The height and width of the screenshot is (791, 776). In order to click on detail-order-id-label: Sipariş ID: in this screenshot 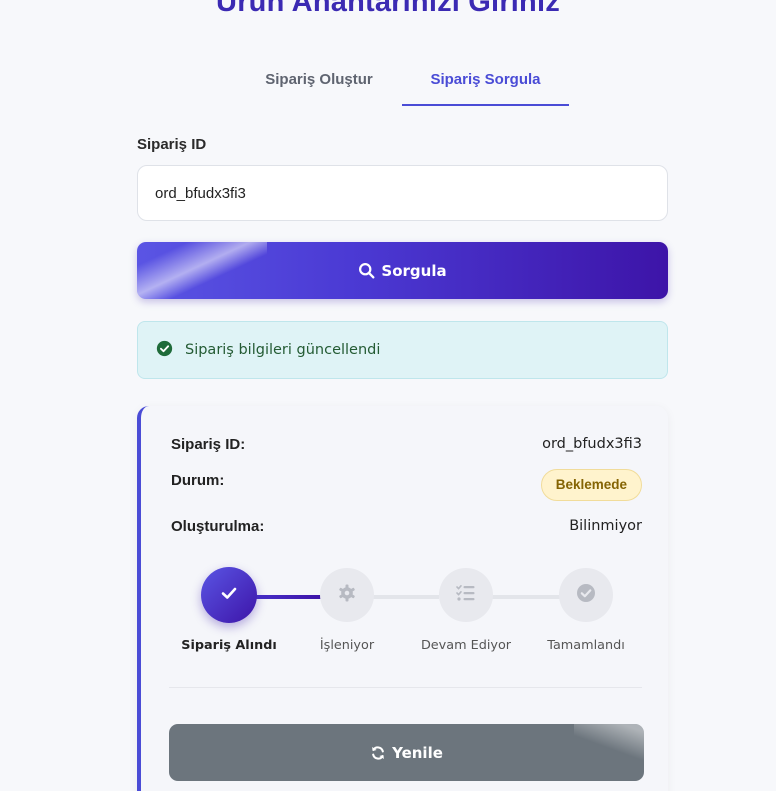, I will do `click(208, 444)`.